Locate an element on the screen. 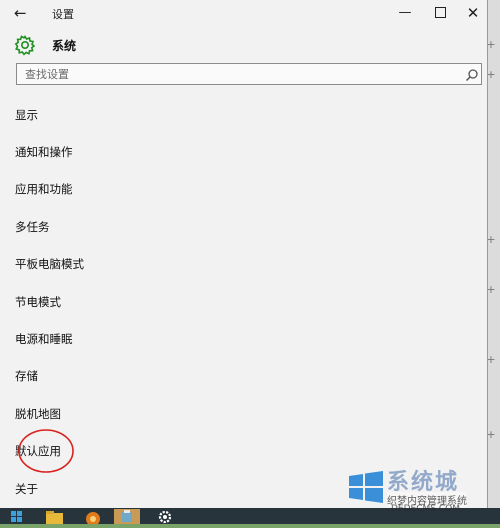 This screenshot has width=500, height=528. gear-icon is located at coordinates (25, 45).